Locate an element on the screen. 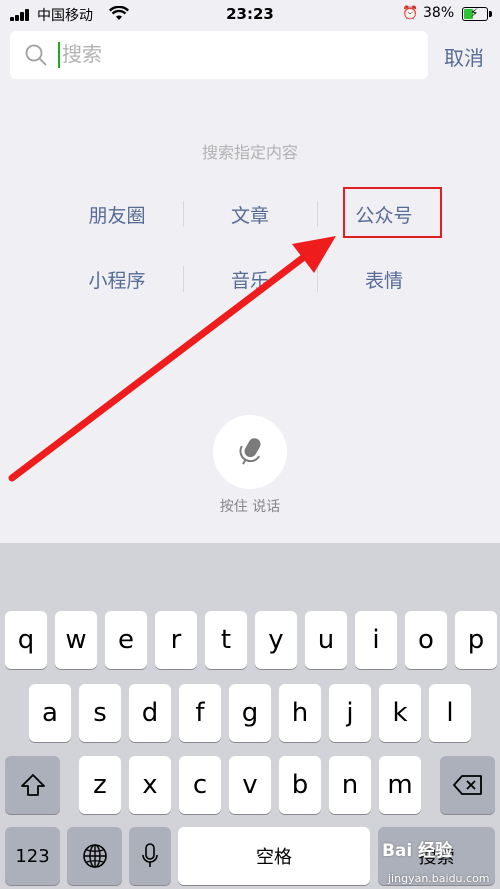 The image size is (500, 889). key-h: h is located at coordinates (300, 713).